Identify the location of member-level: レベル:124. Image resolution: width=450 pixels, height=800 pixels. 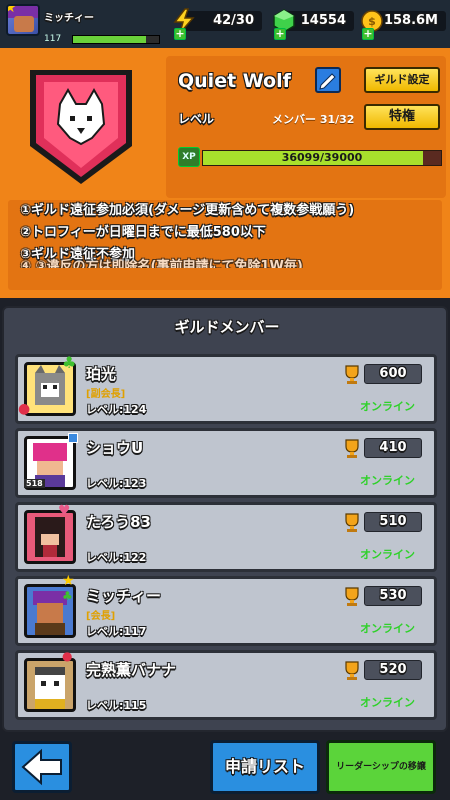
(116, 409).